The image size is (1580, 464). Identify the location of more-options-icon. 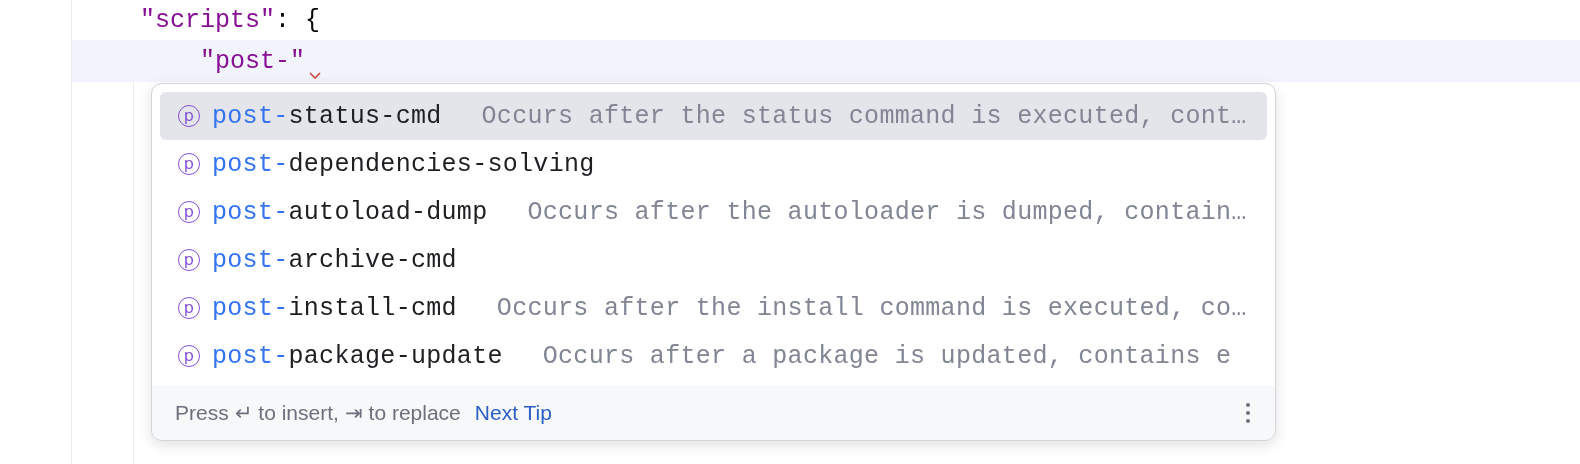
(1248, 413).